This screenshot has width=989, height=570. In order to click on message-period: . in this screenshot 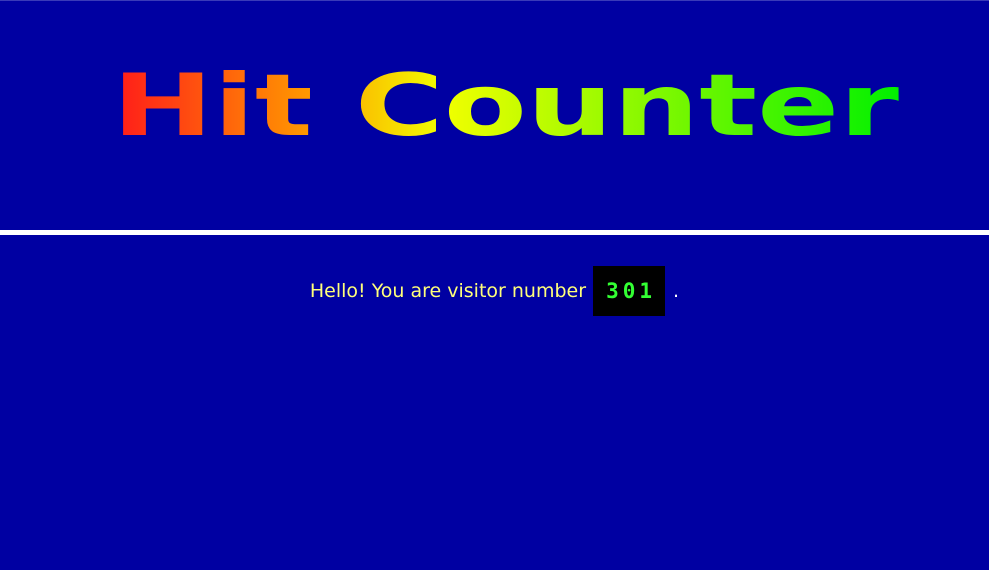, I will do `click(676, 291)`.